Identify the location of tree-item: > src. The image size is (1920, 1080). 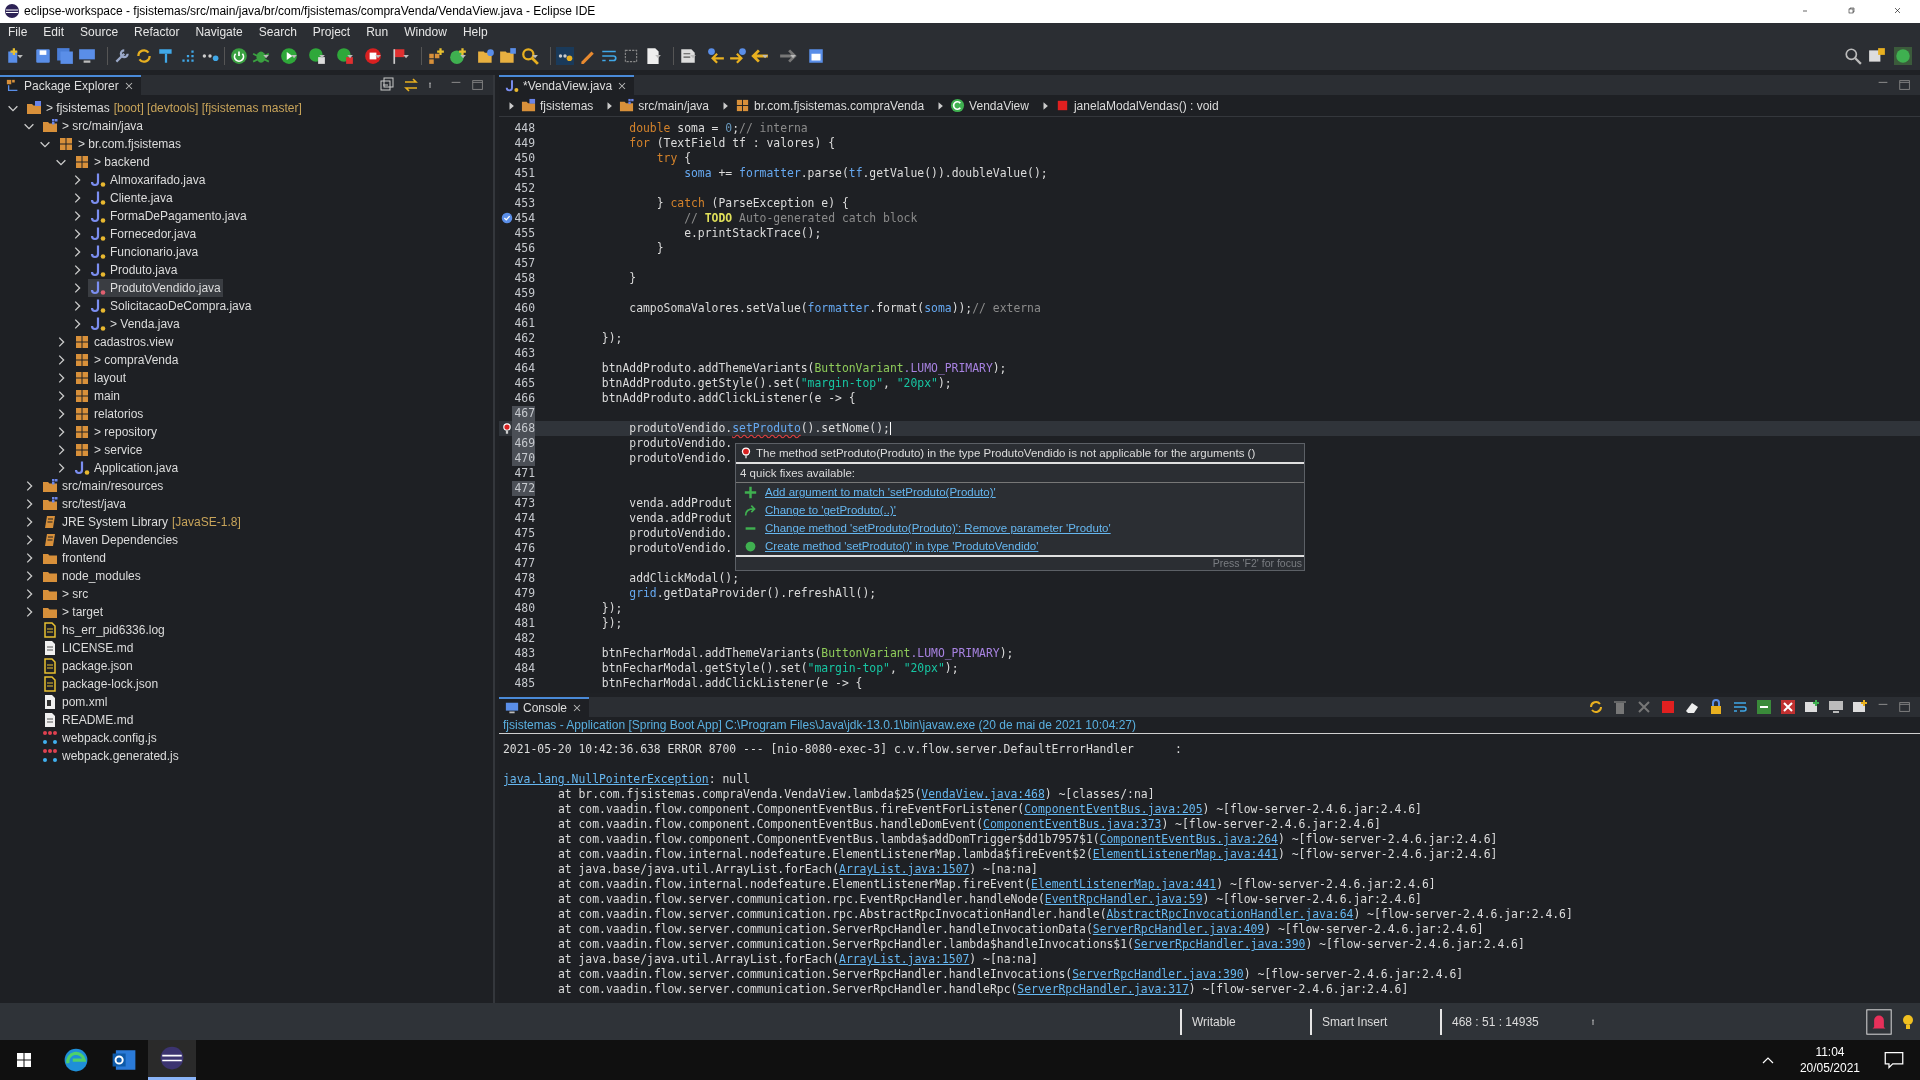
(65, 594).